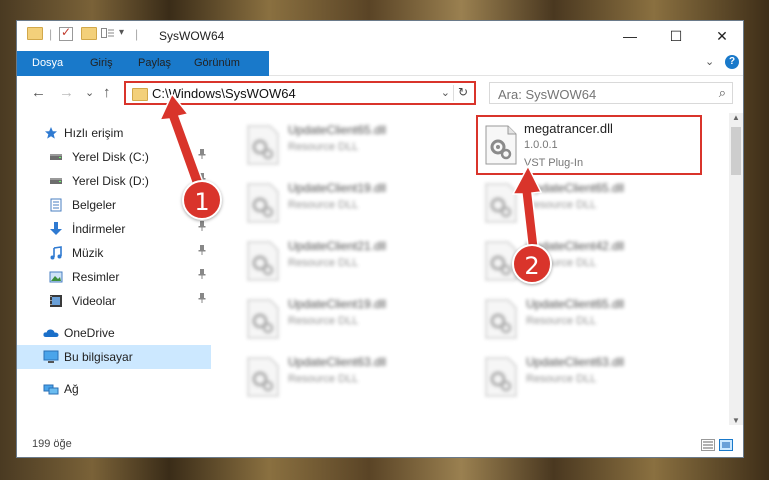 The image size is (769, 480). Describe the element at coordinates (88, 253) in the screenshot. I see `sidebar-item-label: Müzik` at that location.